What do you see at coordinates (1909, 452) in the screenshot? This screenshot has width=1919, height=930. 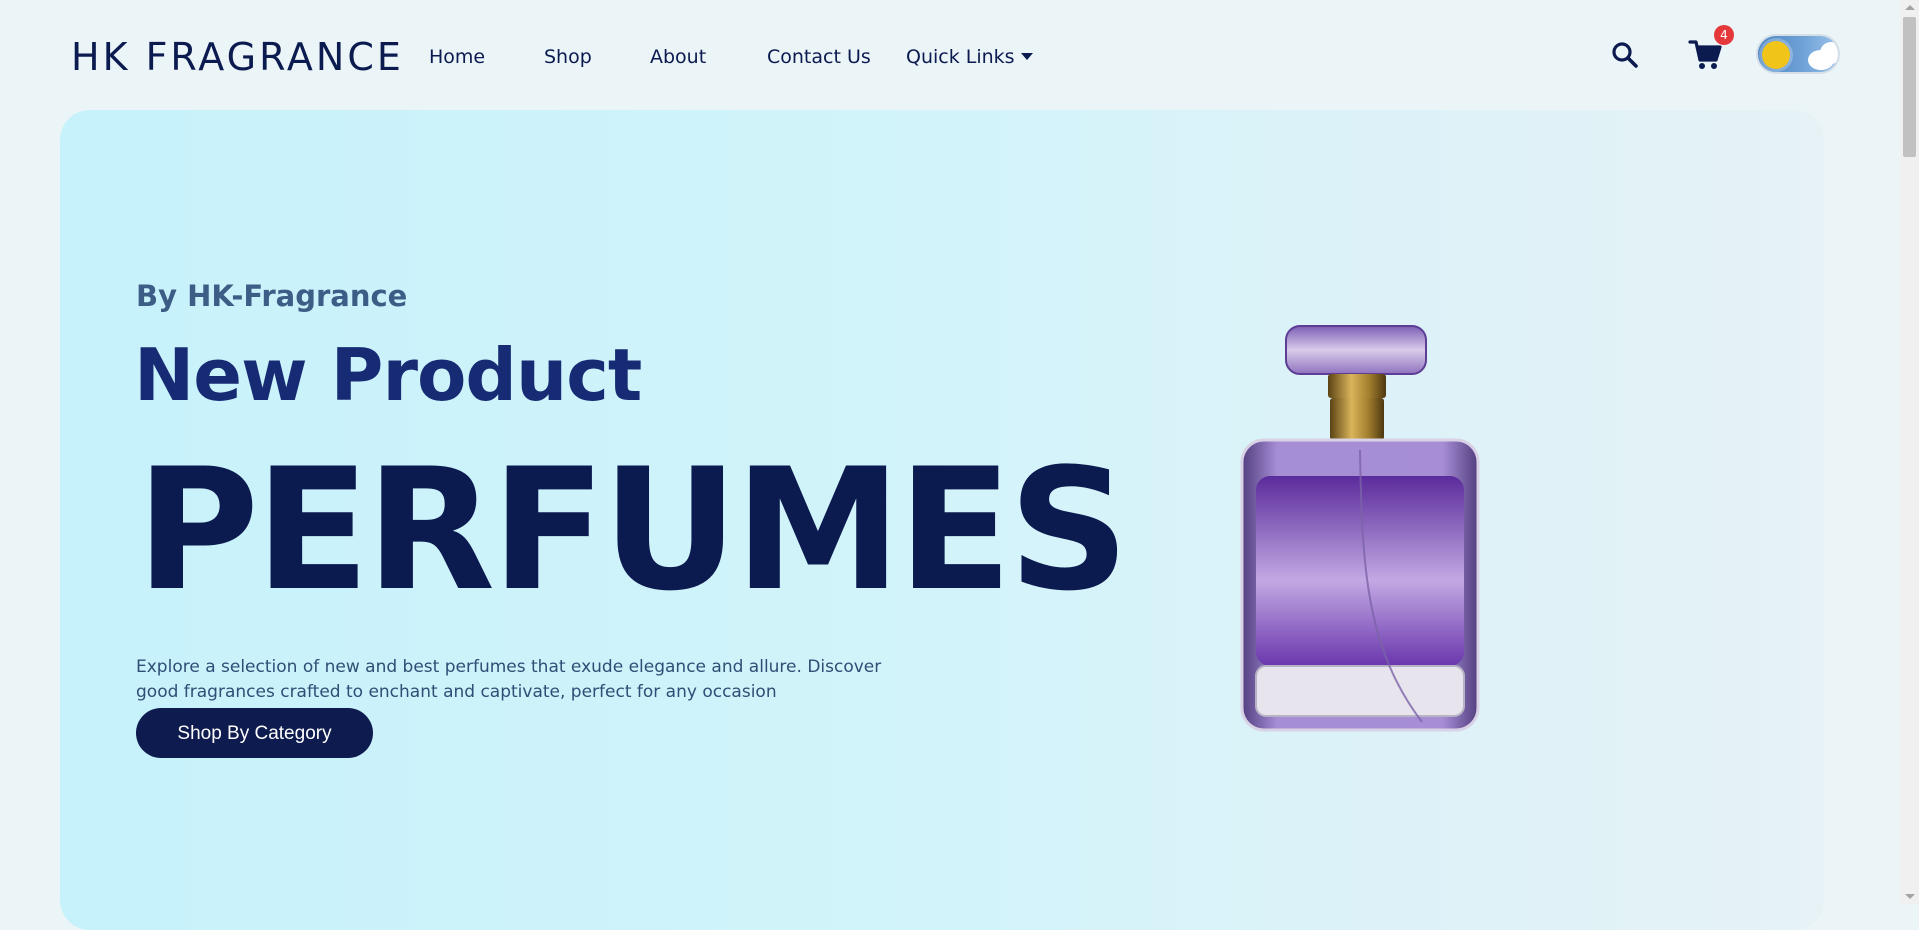 I see `page-scrollbar` at bounding box center [1909, 452].